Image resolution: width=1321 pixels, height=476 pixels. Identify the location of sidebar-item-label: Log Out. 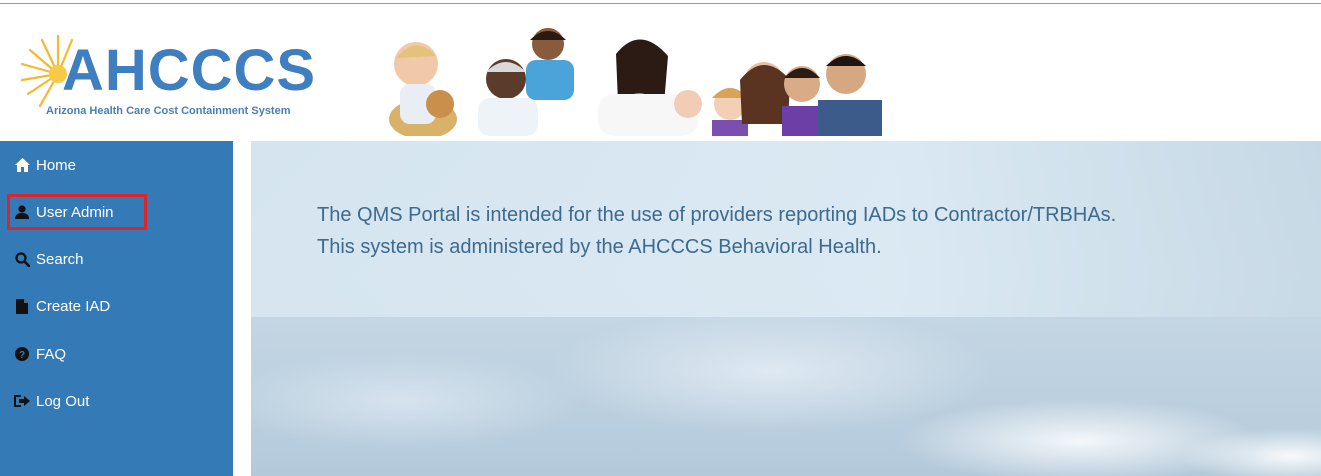
(63, 401).